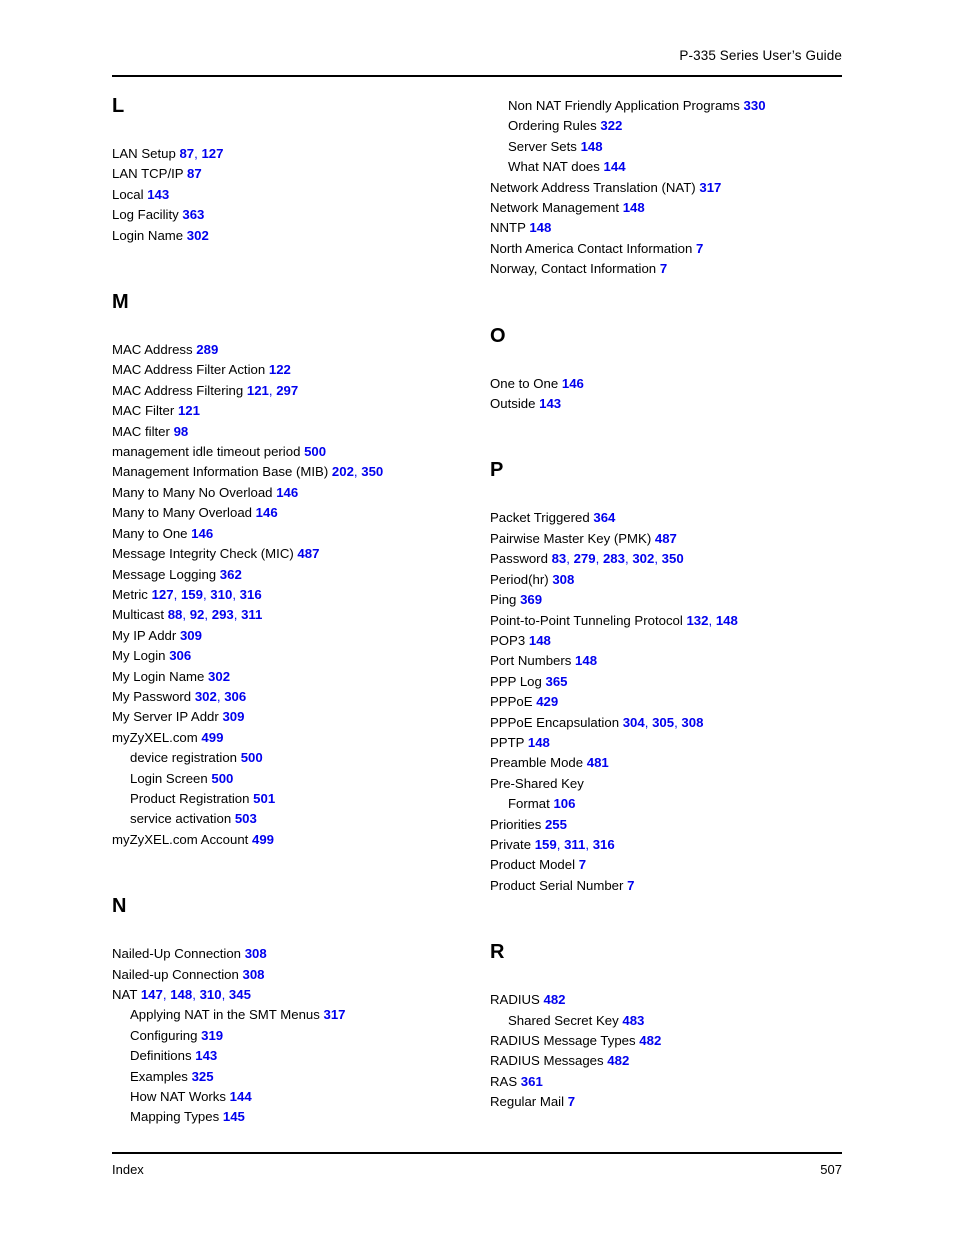 This screenshot has width=954, height=1235. What do you see at coordinates (585, 558) in the screenshot?
I see `index-page-link: 279` at bounding box center [585, 558].